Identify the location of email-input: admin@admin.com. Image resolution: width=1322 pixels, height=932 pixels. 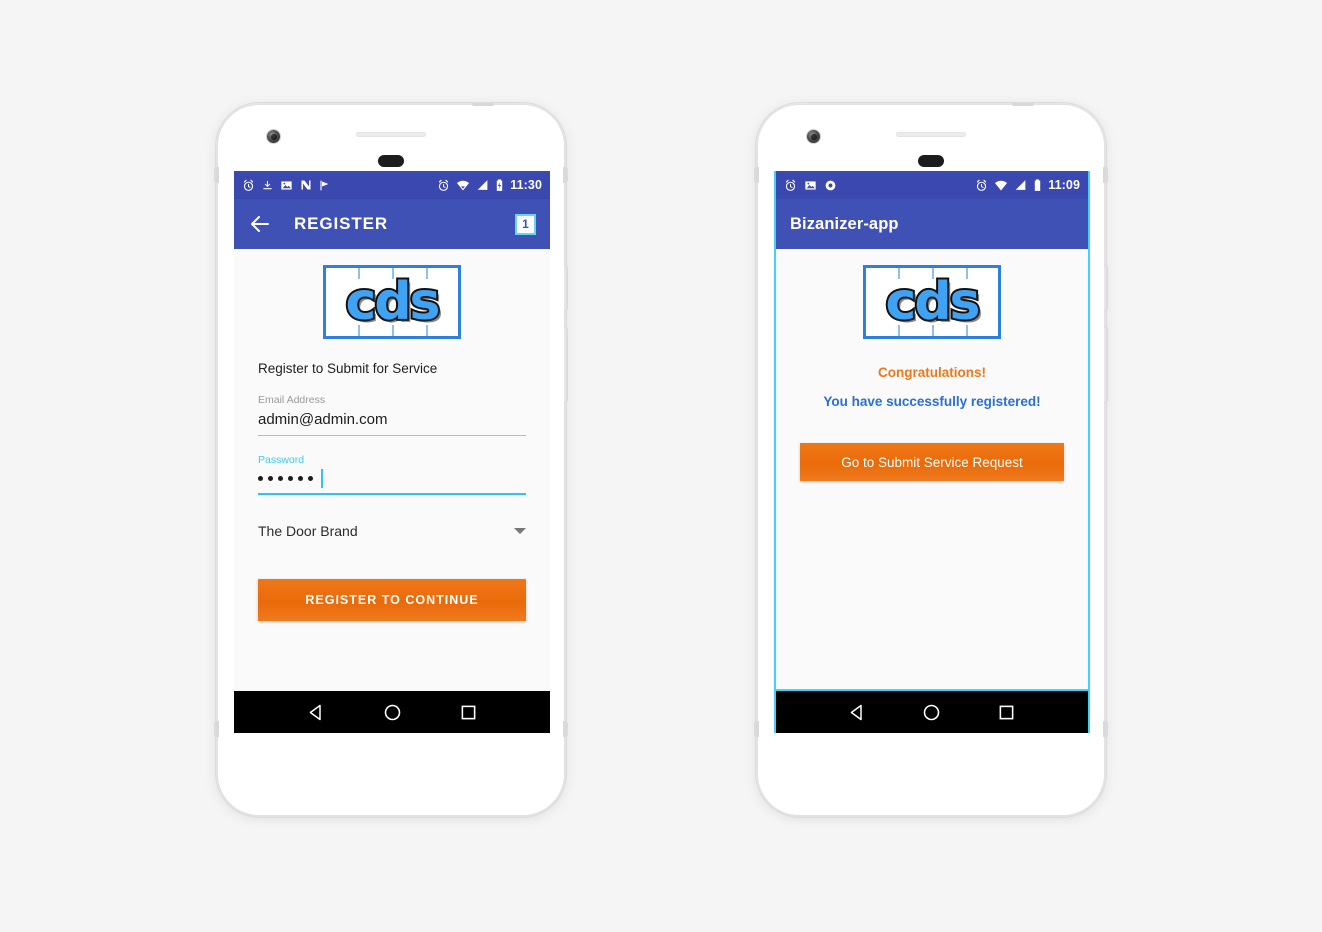
(392, 423).